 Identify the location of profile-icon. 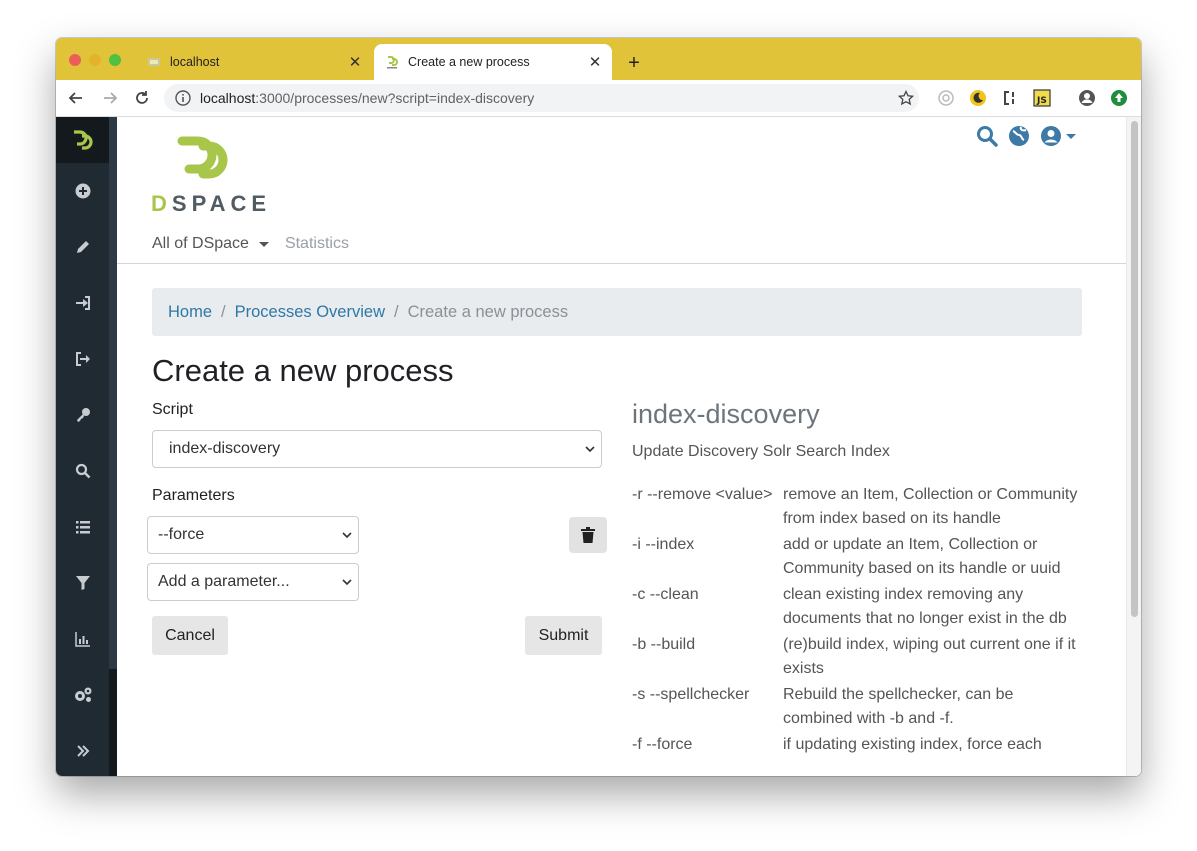
(1087, 98).